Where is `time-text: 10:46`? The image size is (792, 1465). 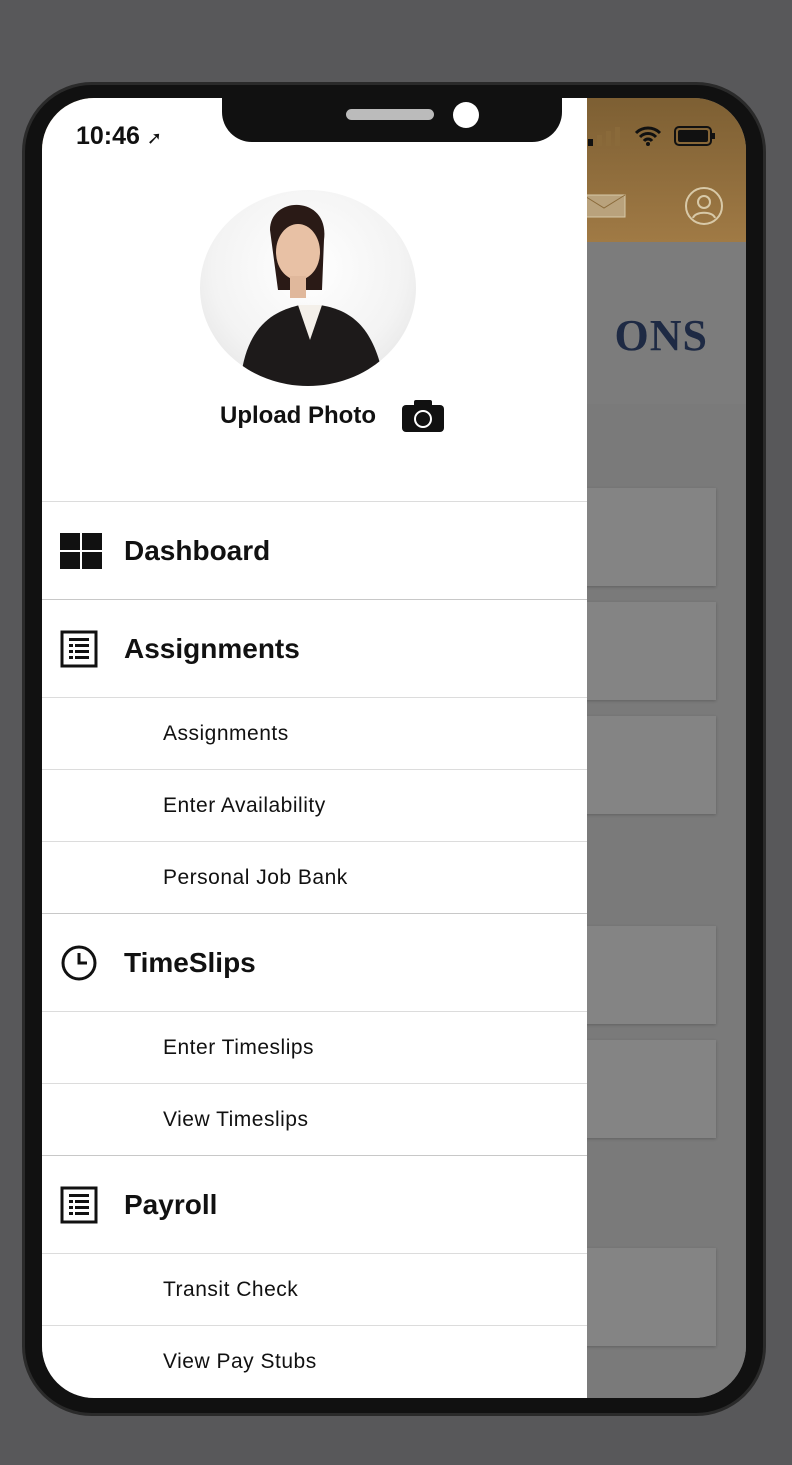
time-text: 10:46 is located at coordinates (108, 136).